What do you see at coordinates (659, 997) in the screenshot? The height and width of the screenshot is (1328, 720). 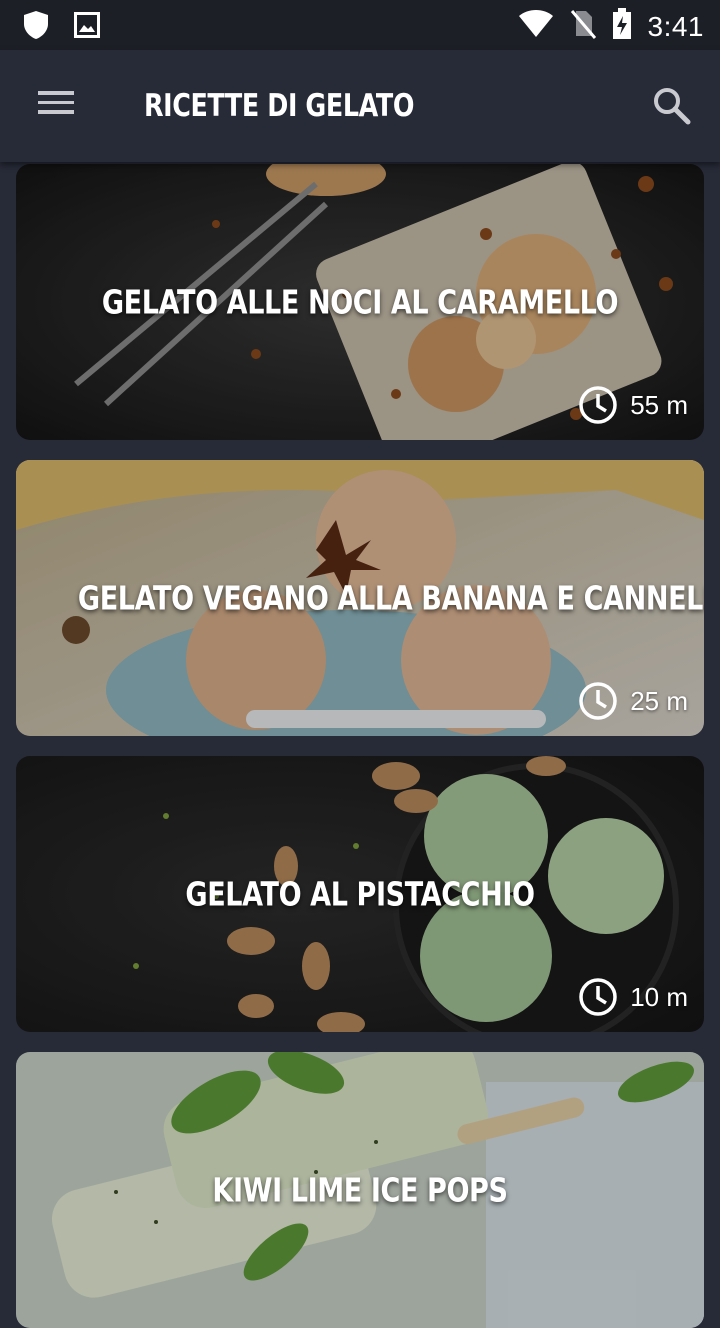 I see `prep-time-text: 10 m` at bounding box center [659, 997].